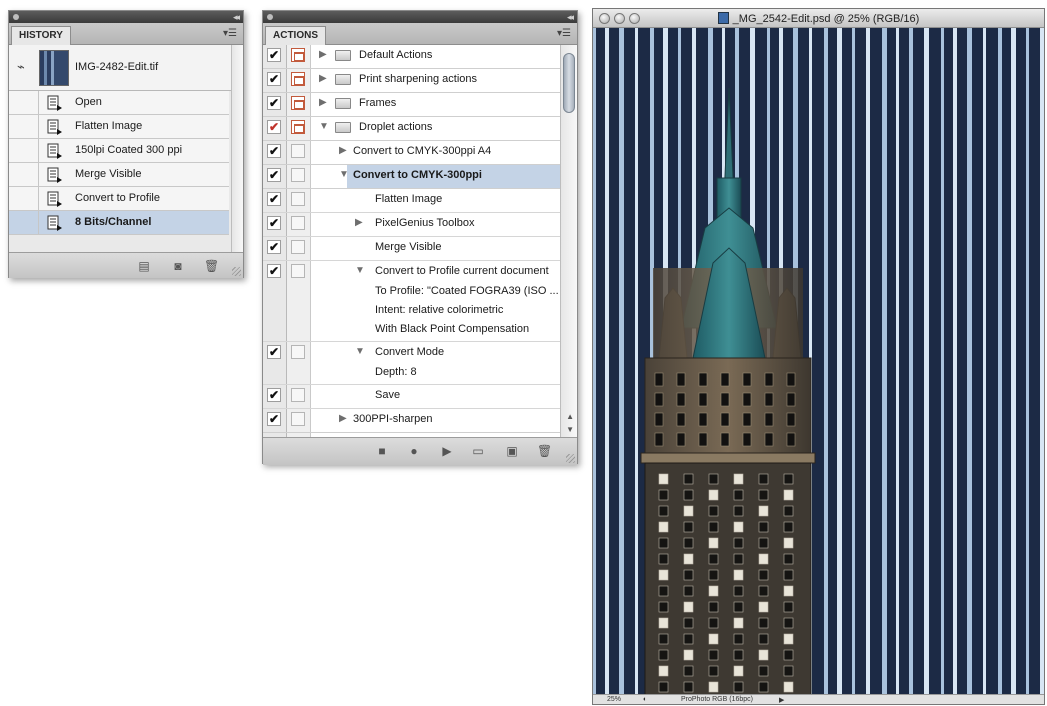 This screenshot has height=706, width=1047. Describe the element at coordinates (781, 700) in the screenshot. I see `status-arrow-icon: ▶` at that location.